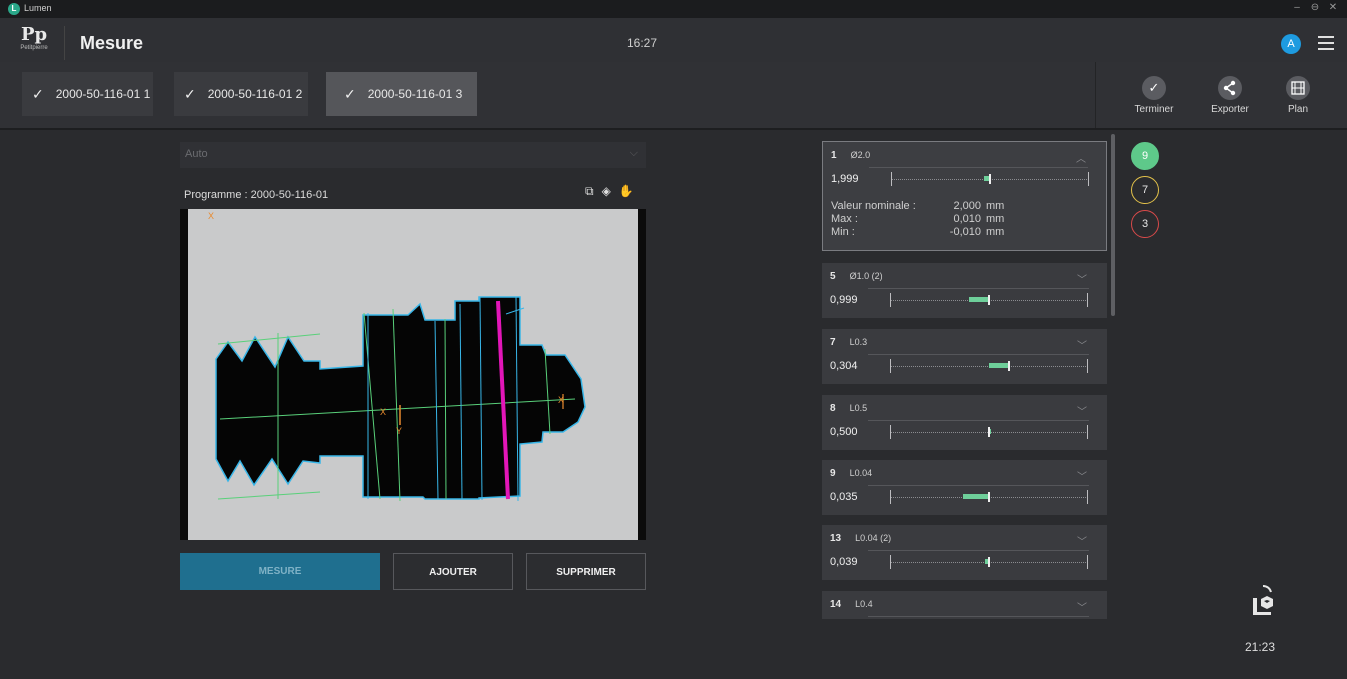 The width and height of the screenshot is (1347, 679). I want to click on avatar: A, so click(1291, 44).